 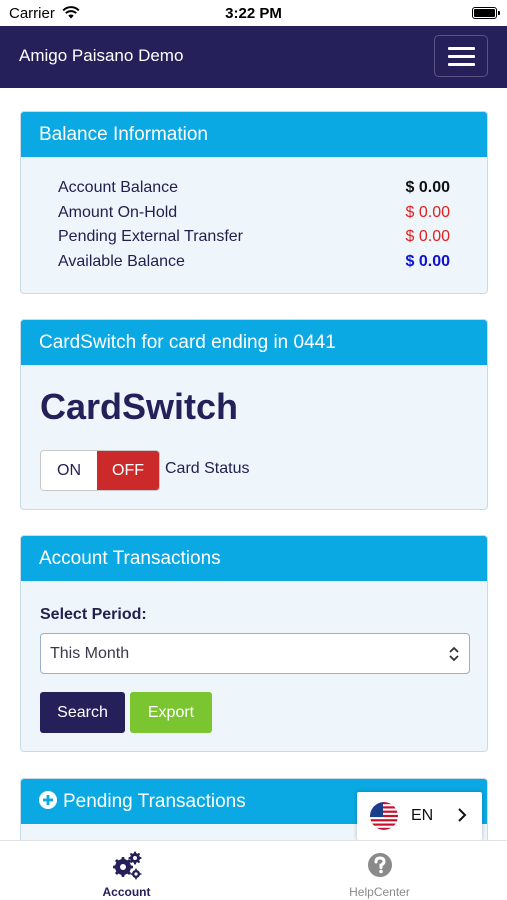 What do you see at coordinates (118, 212) in the screenshot?
I see `balance-label: Amount On-Hold` at bounding box center [118, 212].